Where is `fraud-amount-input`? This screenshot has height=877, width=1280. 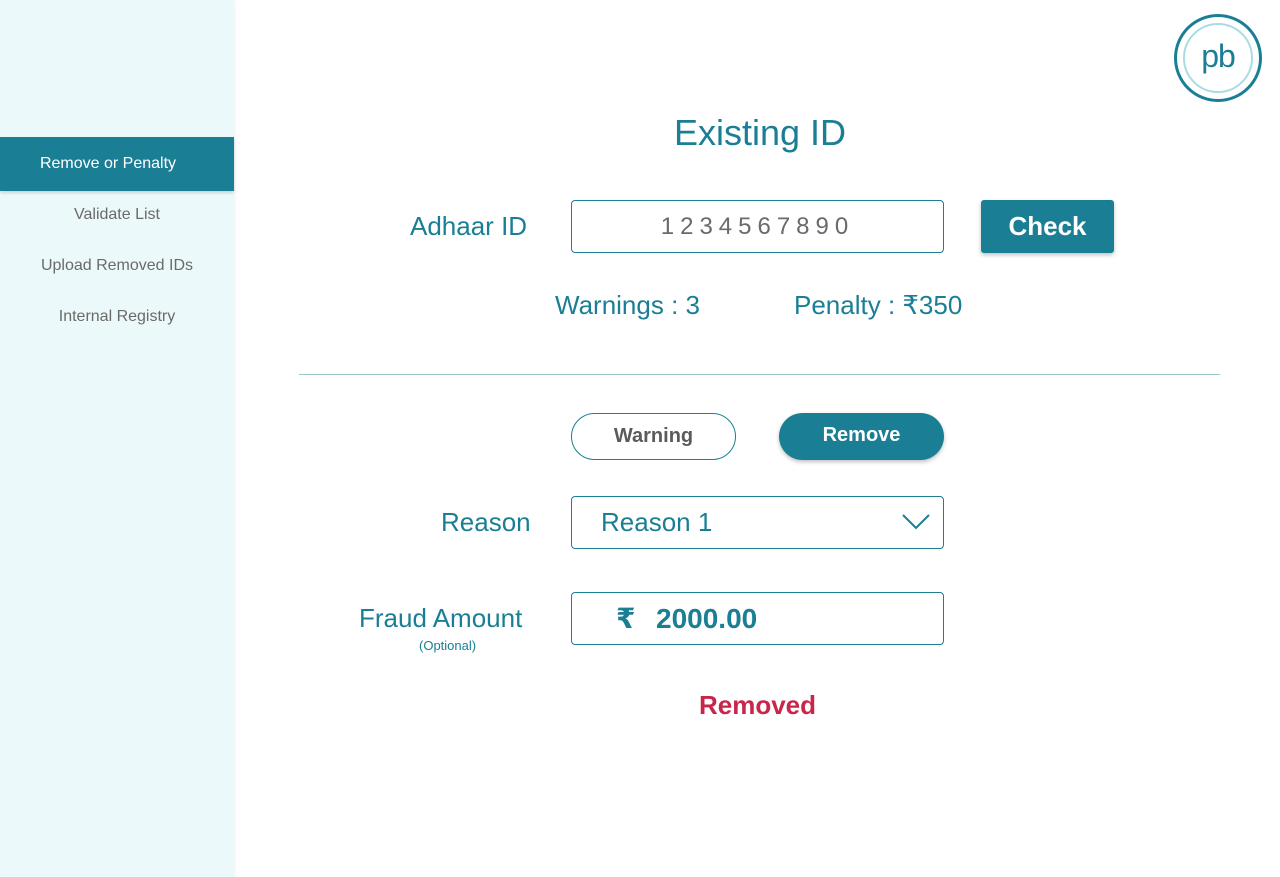
fraud-amount-input is located at coordinates (839, 618).